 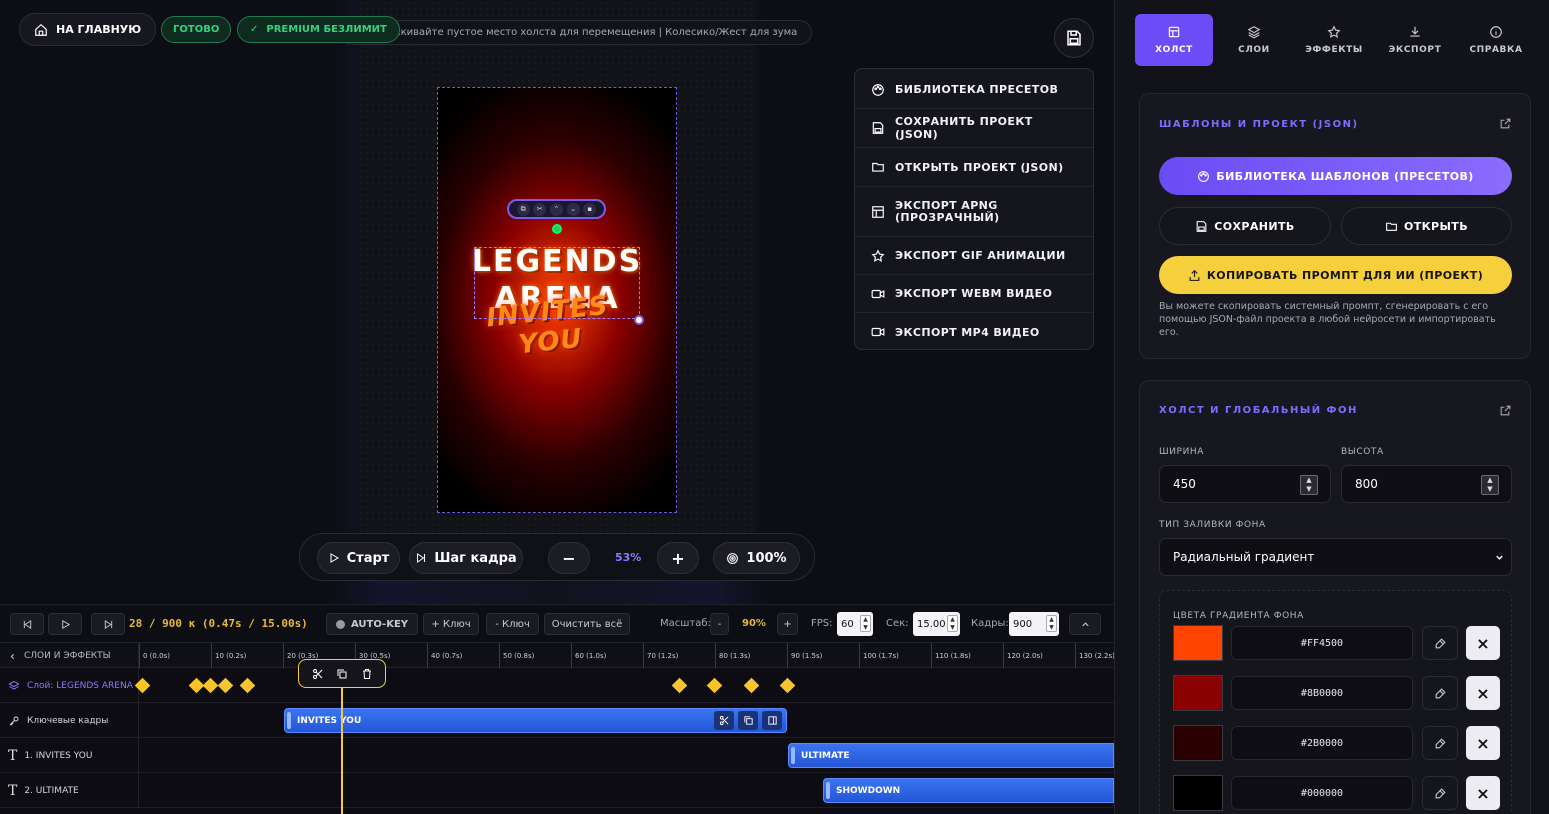 I want to click on seconds-input: 15.00 ▲ ▼, so click(x=936, y=624).